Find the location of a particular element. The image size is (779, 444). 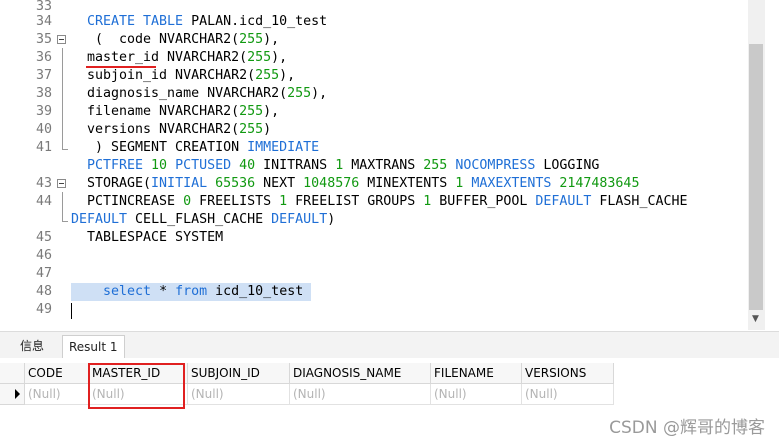

editor-line: 41 ) SEGMENT CREATION IMMEDIATE is located at coordinates (374, 148).